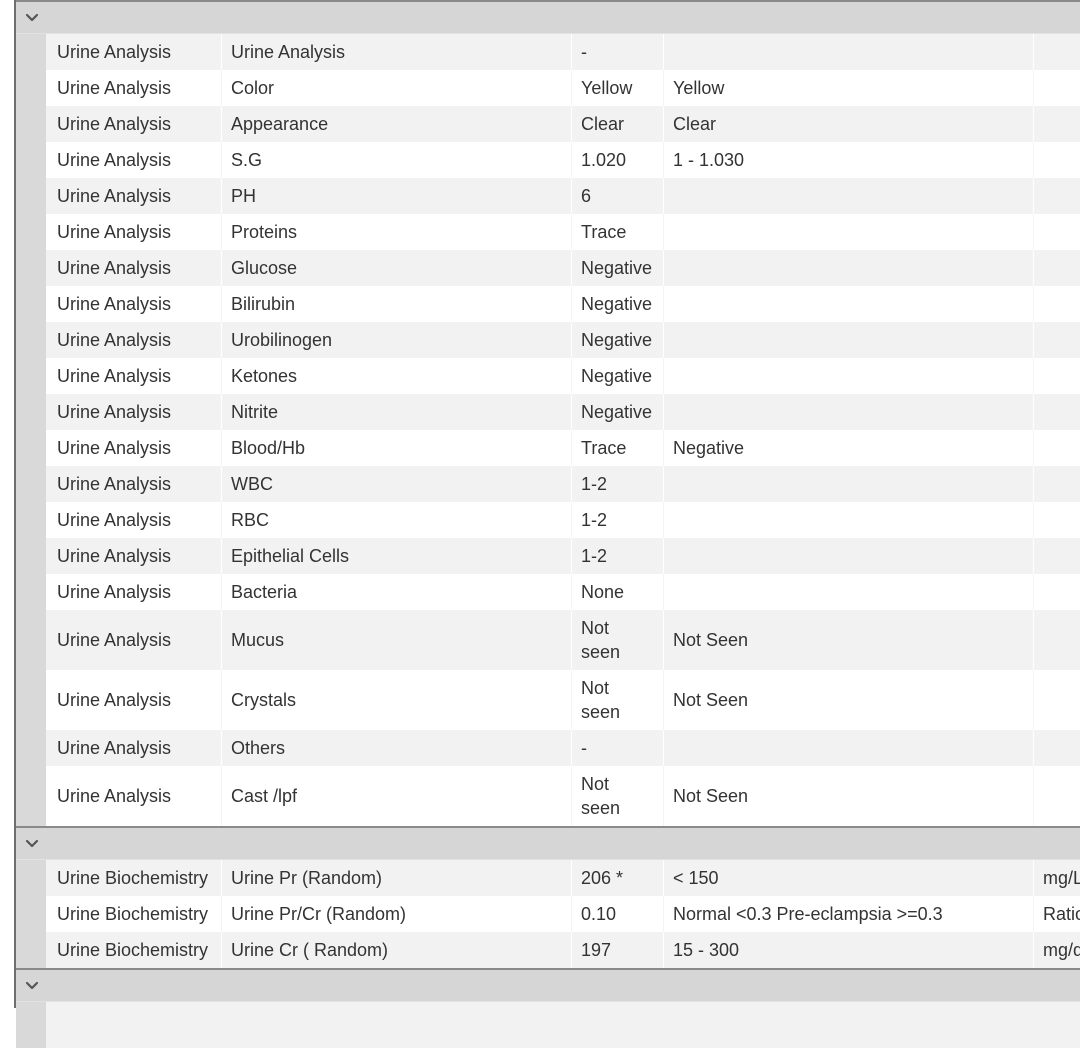 This screenshot has width=1080, height=1048. What do you see at coordinates (548, 592) in the screenshot?
I see `table-row: Urine Analysis Bacteria None` at bounding box center [548, 592].